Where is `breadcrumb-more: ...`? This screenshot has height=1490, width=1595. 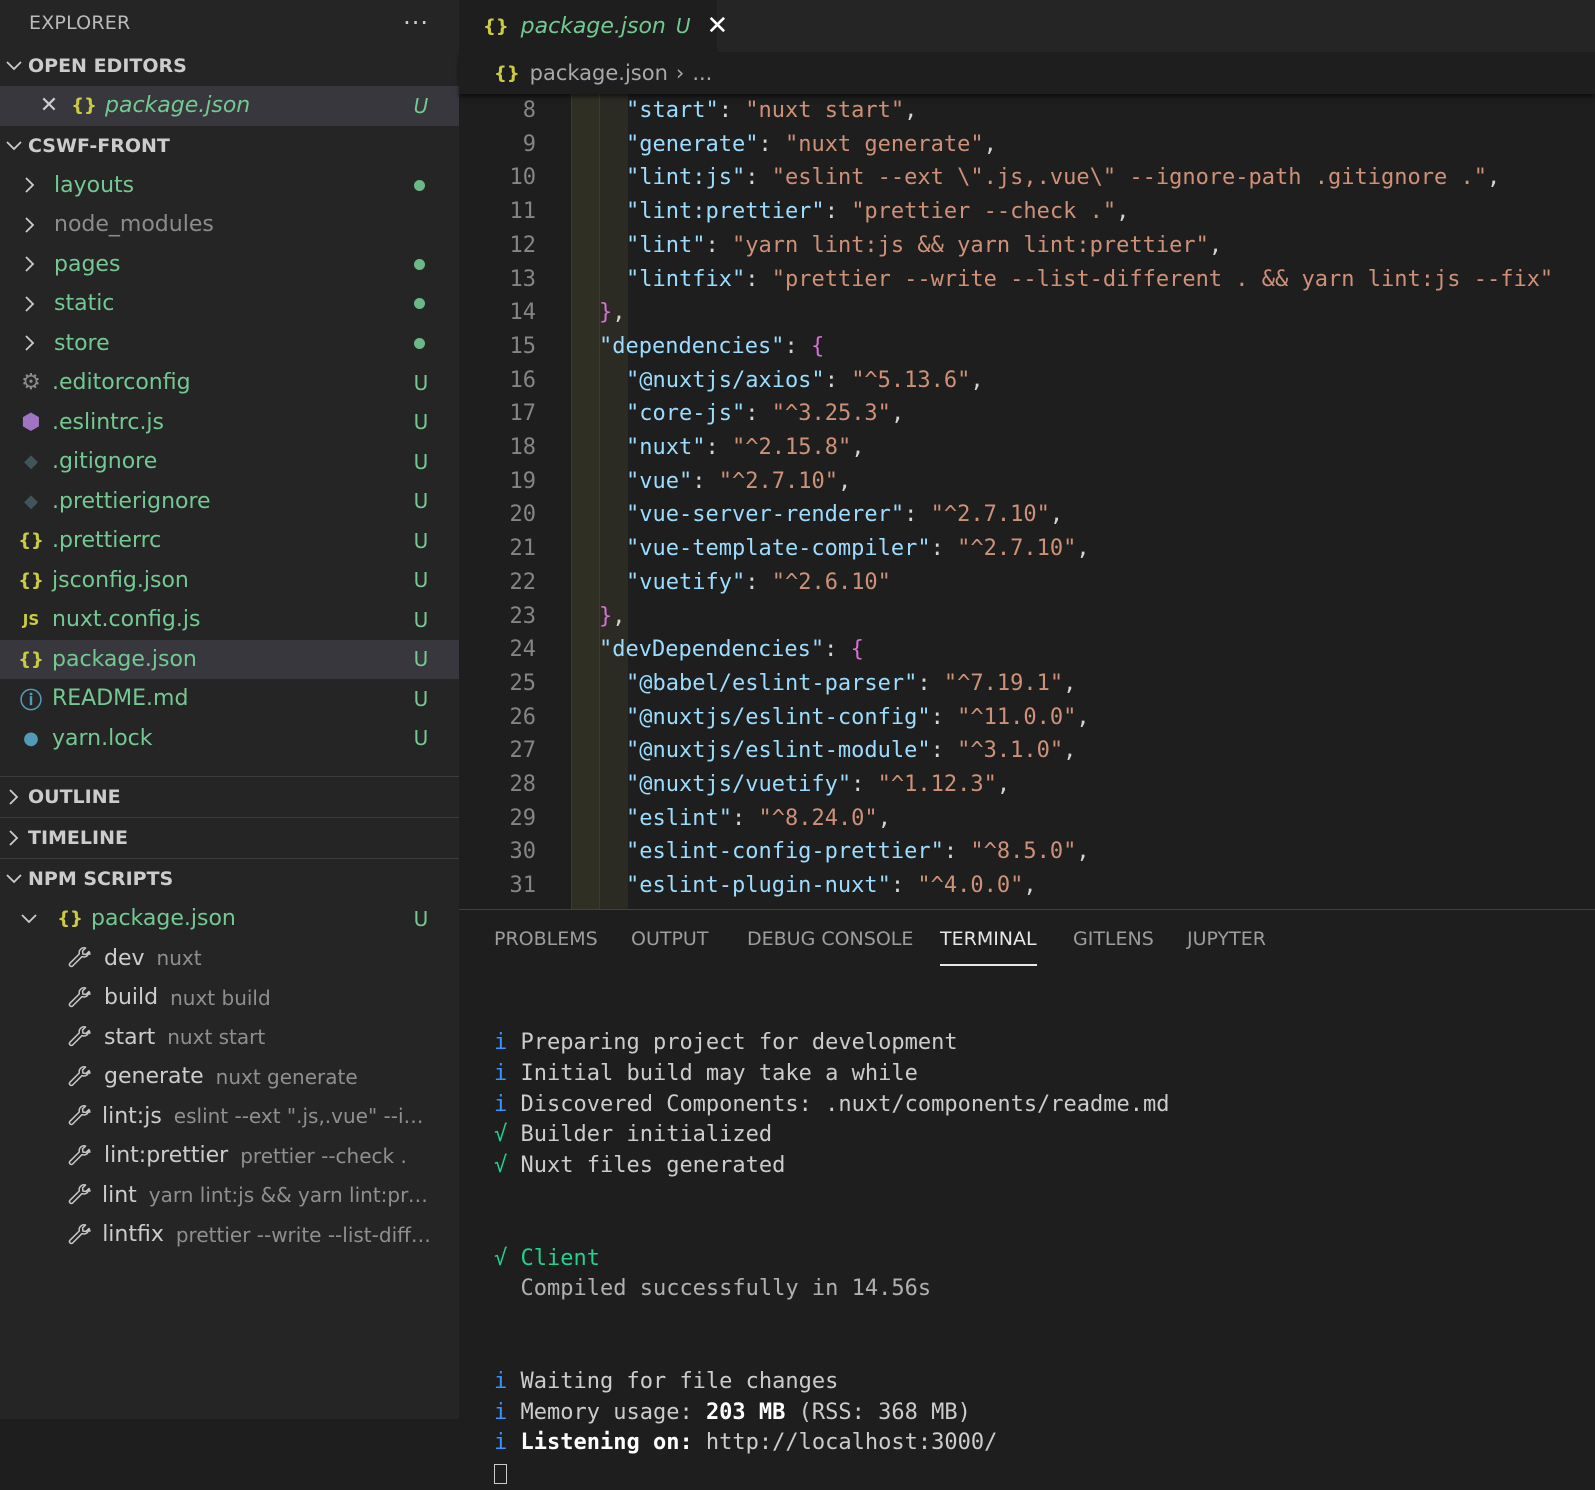 breadcrumb-more: ... is located at coordinates (702, 73).